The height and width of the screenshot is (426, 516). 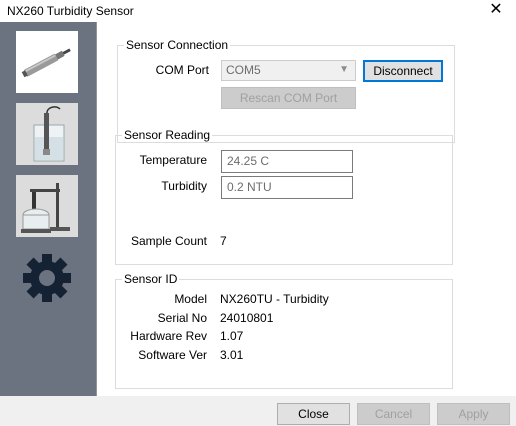 What do you see at coordinates (247, 318) in the screenshot?
I see `serial-no-value: 24010801` at bounding box center [247, 318].